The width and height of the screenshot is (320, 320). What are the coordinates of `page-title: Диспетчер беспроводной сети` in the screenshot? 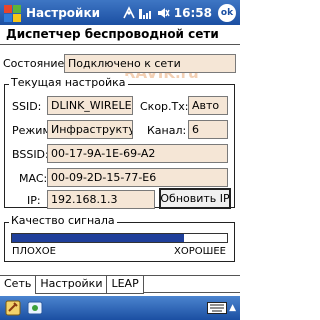 It's located at (112, 34).